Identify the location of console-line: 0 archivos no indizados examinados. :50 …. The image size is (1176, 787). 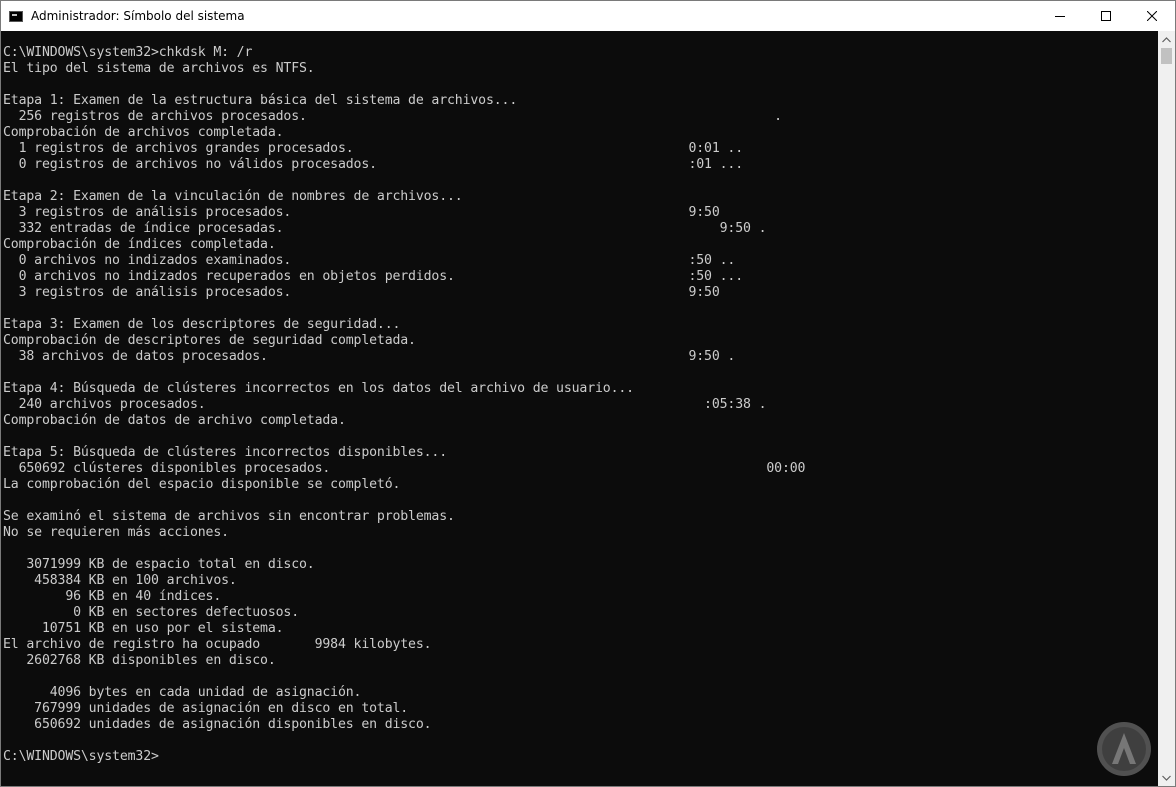
(369, 260).